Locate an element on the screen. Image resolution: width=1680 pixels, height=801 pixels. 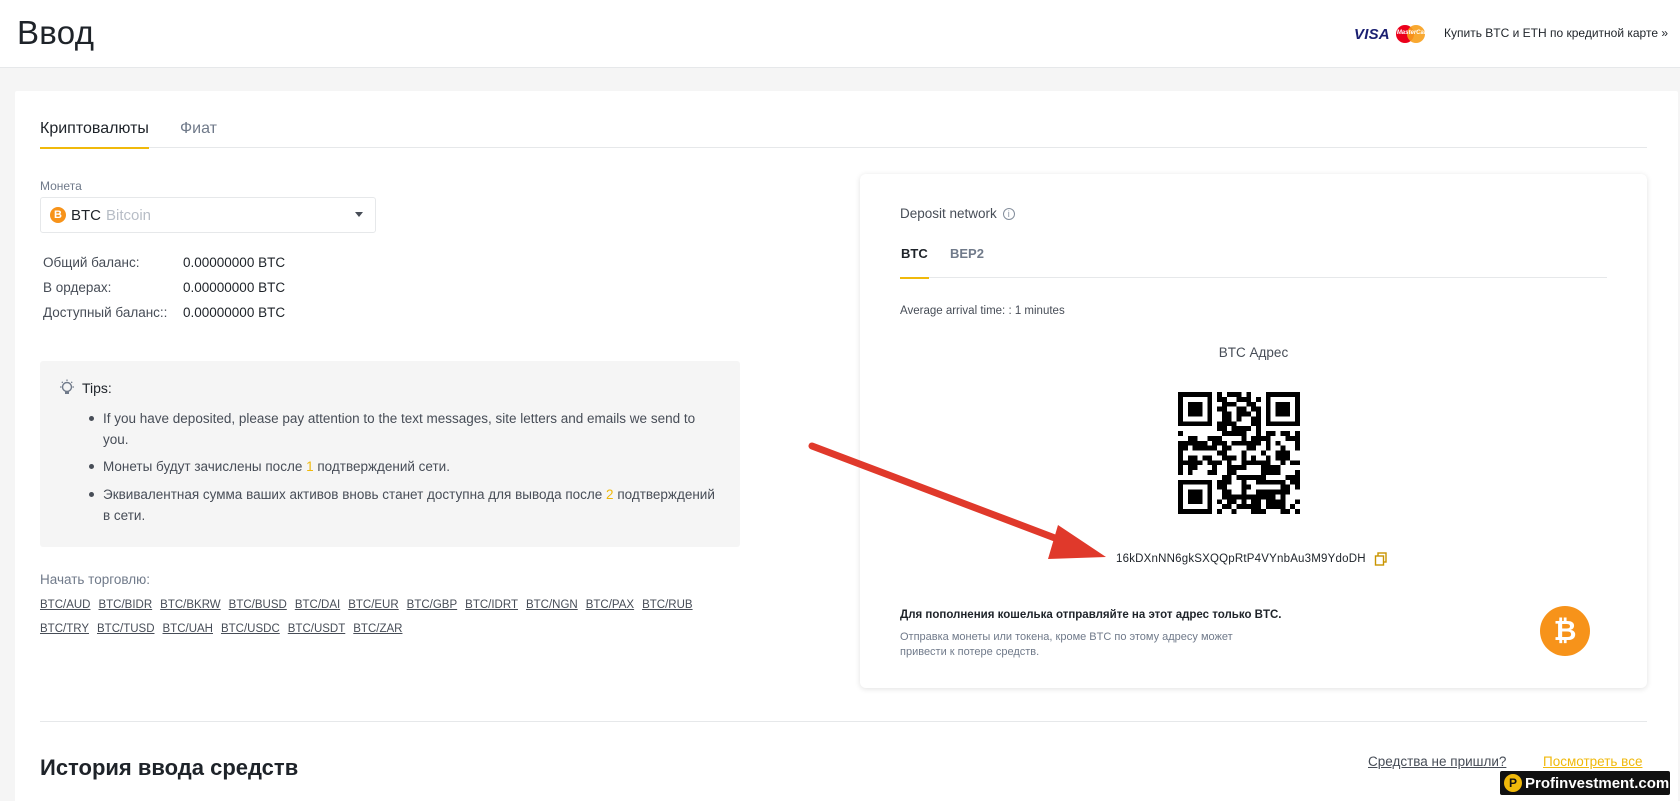
deposit-history-title: История ввода средств is located at coordinates (169, 767).